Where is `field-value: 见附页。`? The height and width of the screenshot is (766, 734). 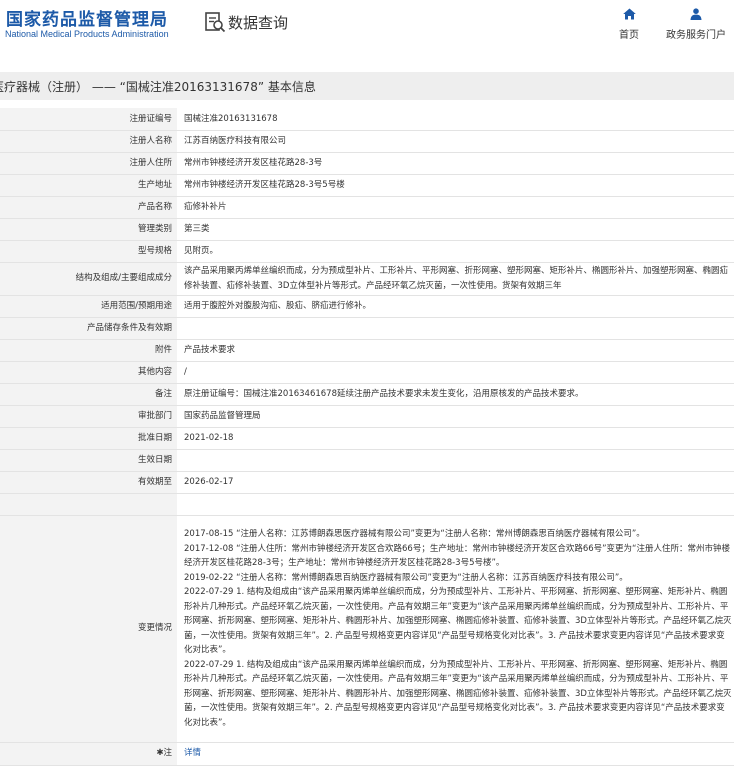 field-value: 见附页。 is located at coordinates (455, 251).